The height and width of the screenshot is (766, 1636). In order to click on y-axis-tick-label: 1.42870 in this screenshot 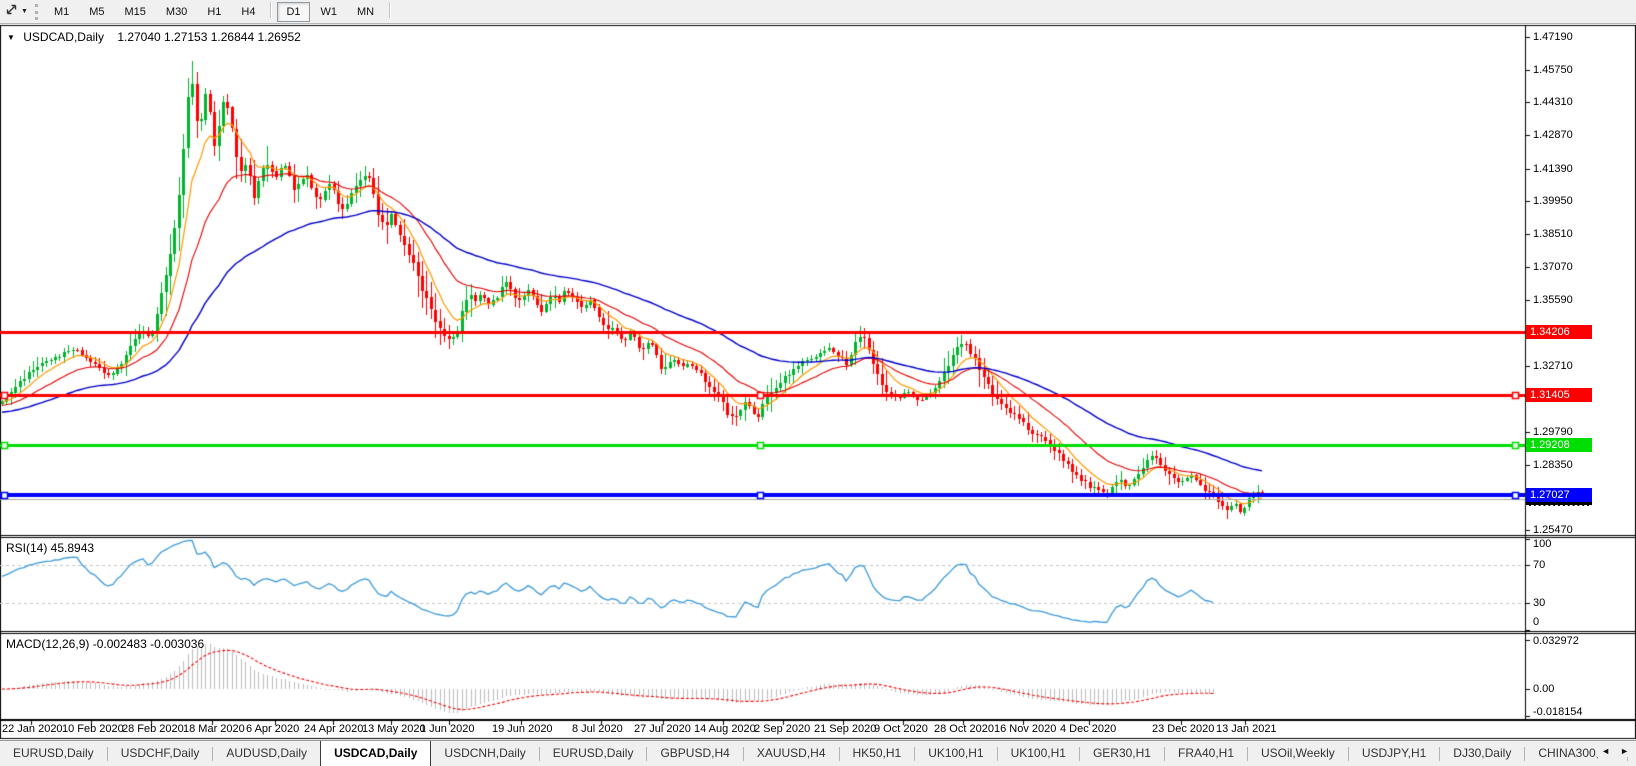, I will do `click(1553, 135)`.